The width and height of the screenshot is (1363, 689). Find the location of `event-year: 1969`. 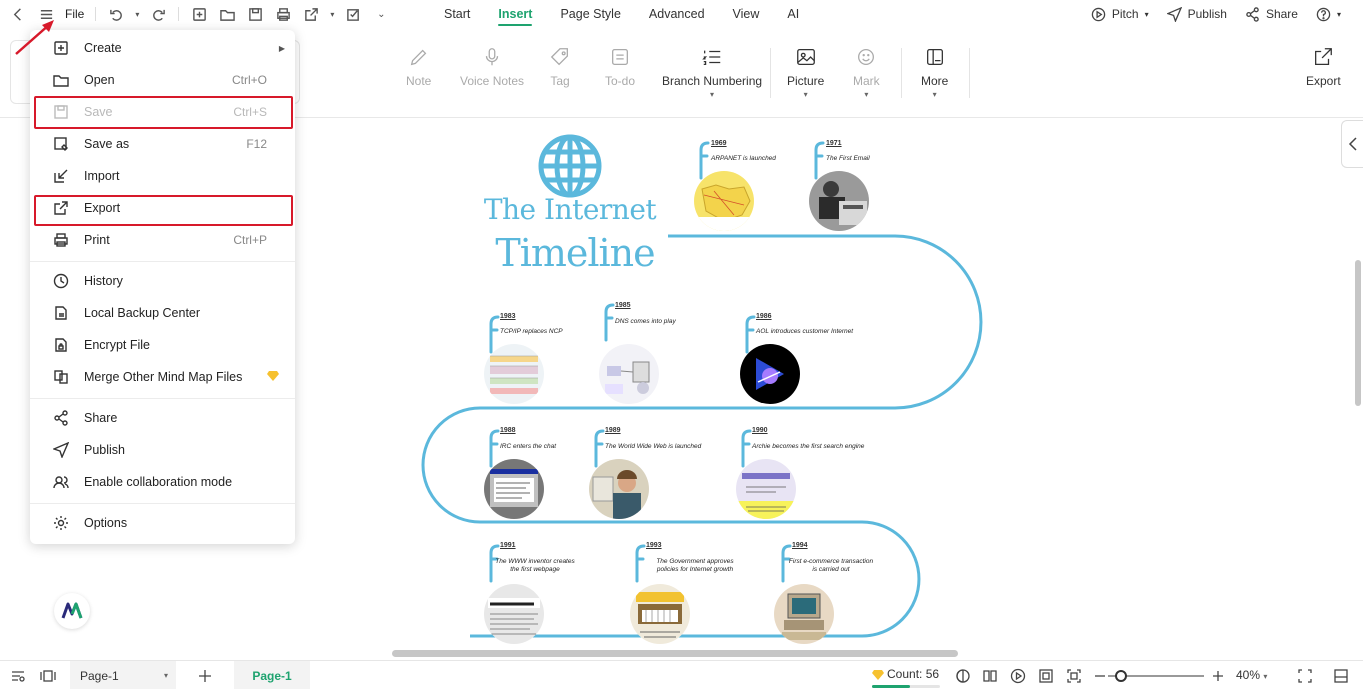

event-year: 1969 is located at coordinates (719, 143).